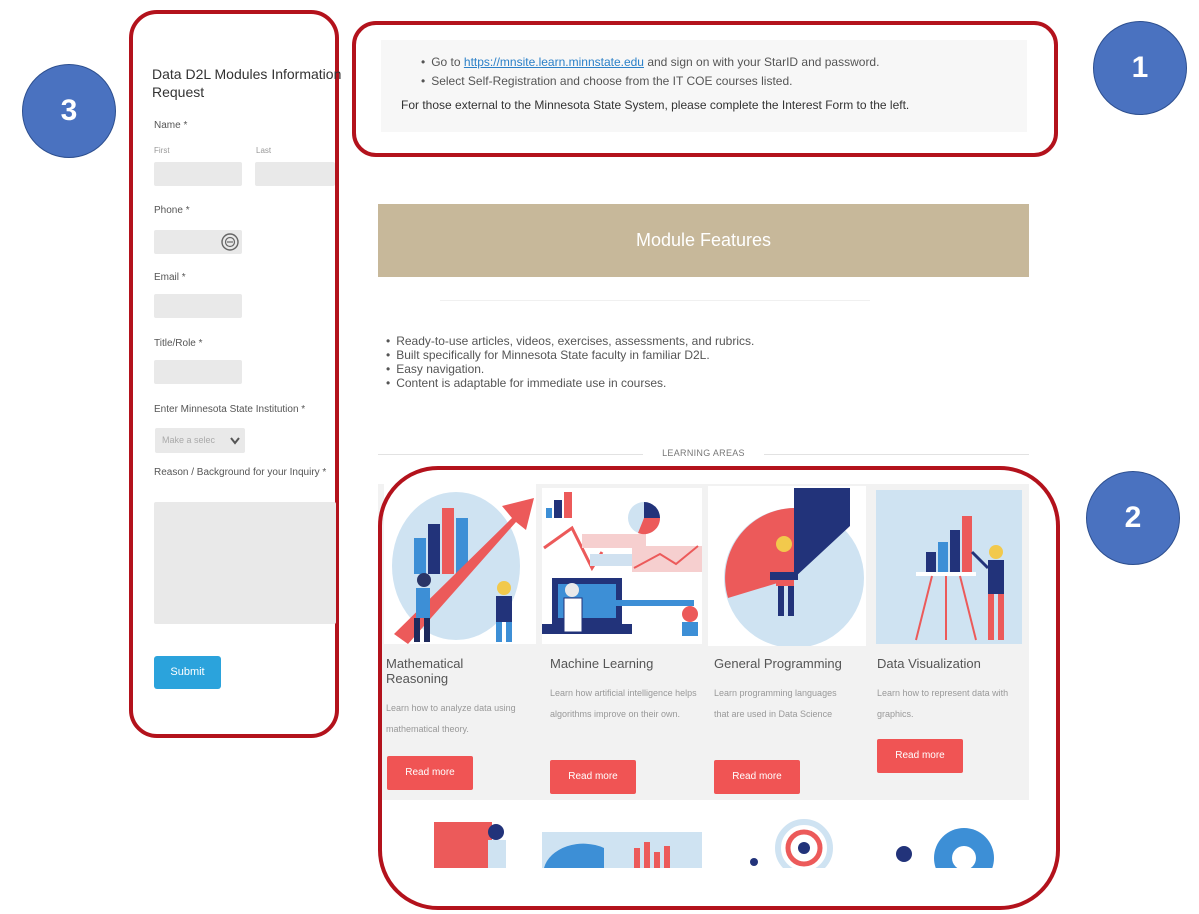  Describe the element at coordinates (178, 343) in the screenshot. I see `title-role-label: Title/Role *` at that location.